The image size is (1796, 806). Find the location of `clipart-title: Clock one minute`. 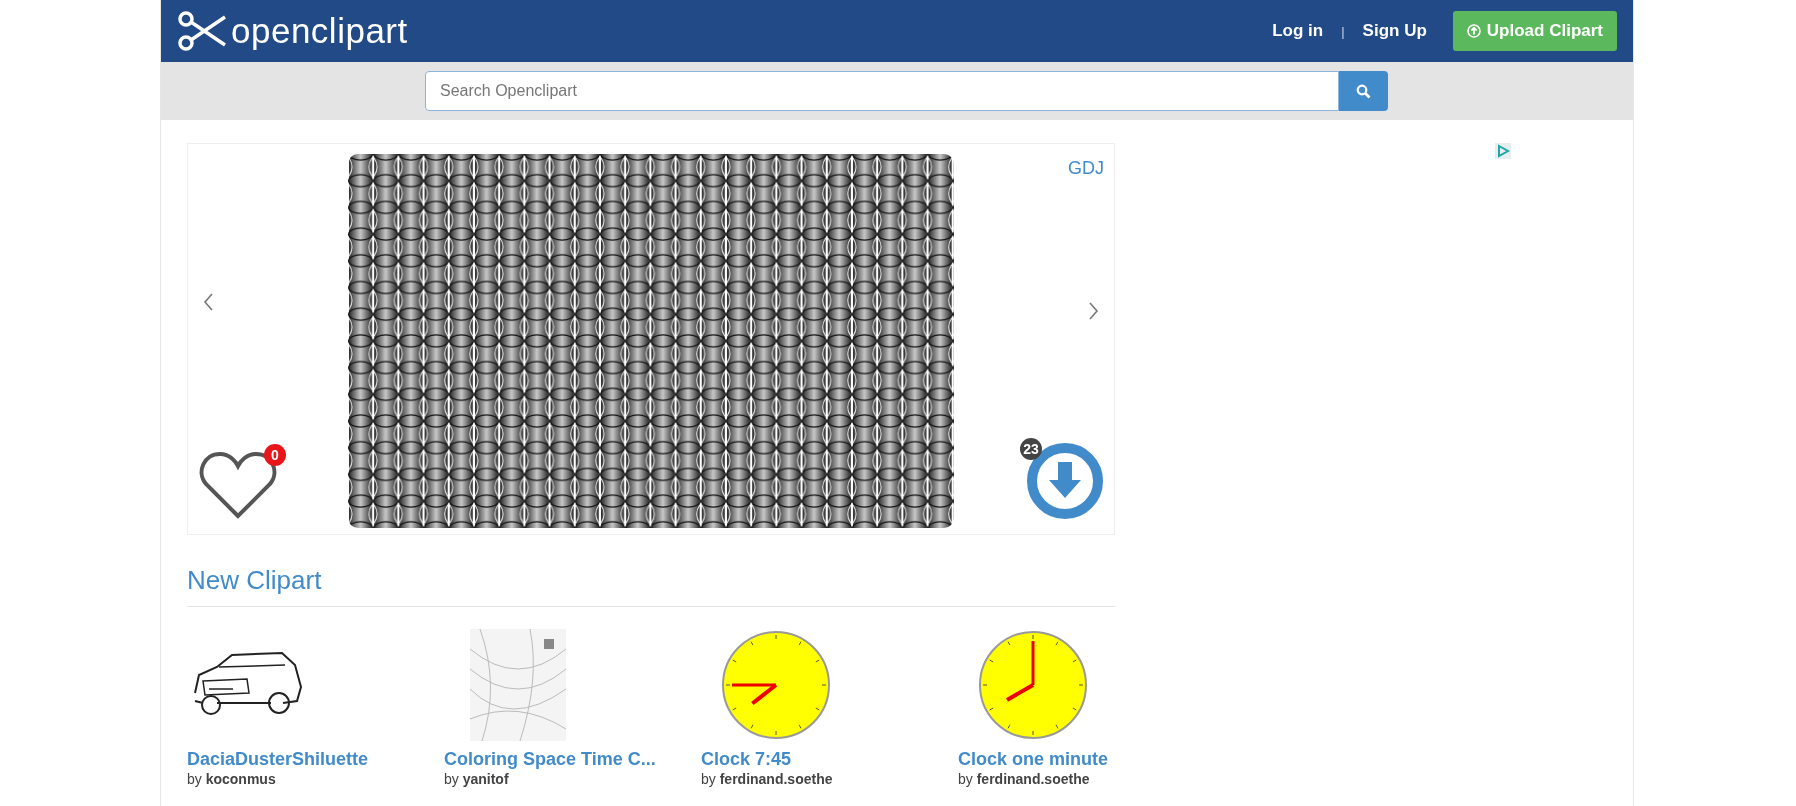

clipart-title: Clock one minute is located at coordinates (1086, 759).